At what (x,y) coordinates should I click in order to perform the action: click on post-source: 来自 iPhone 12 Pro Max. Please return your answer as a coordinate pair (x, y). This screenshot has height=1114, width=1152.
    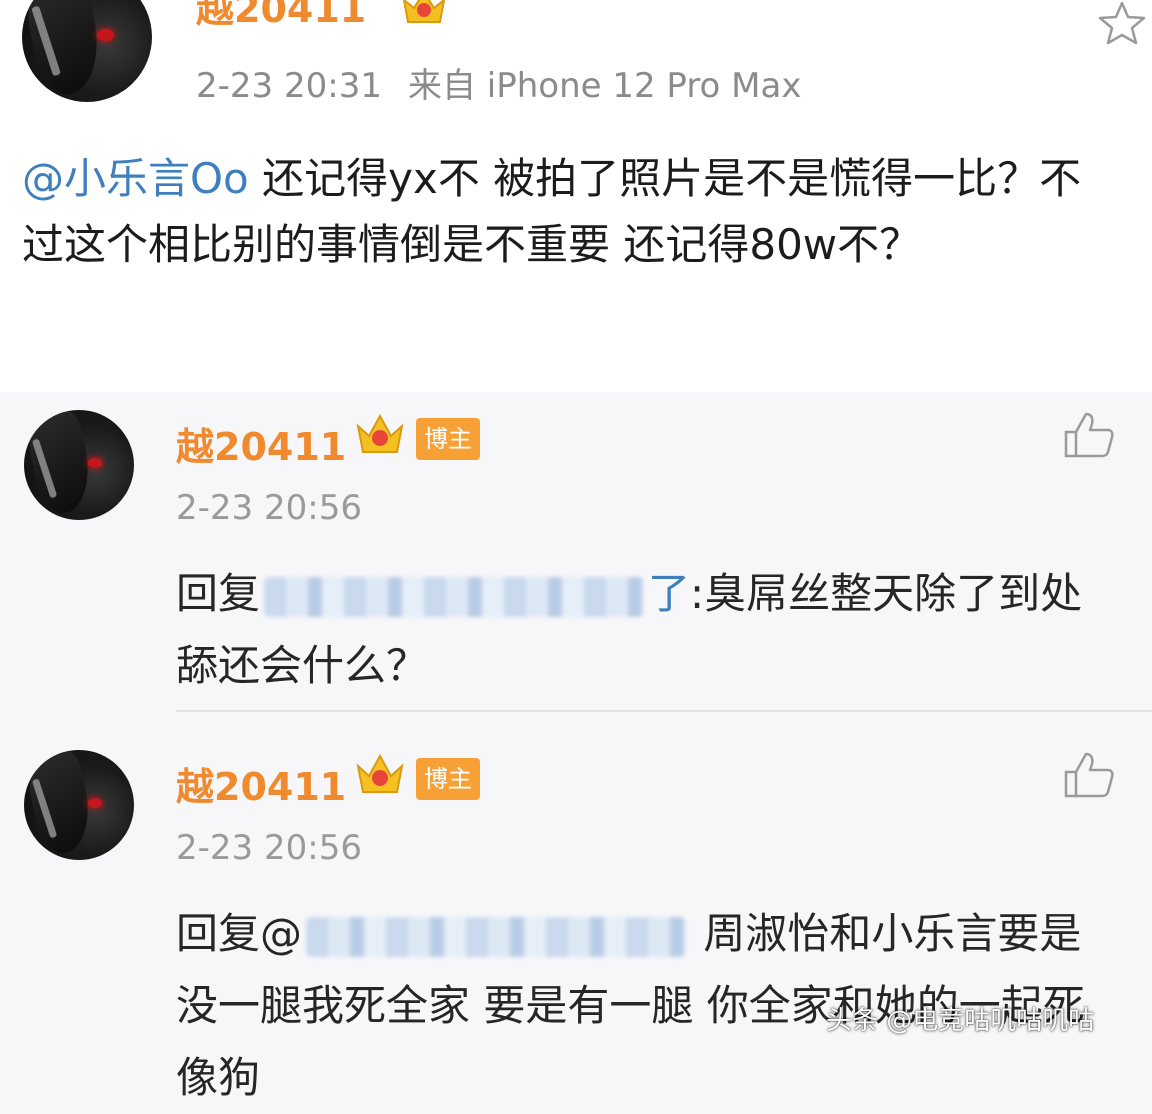
    Looking at the image, I should click on (604, 86).